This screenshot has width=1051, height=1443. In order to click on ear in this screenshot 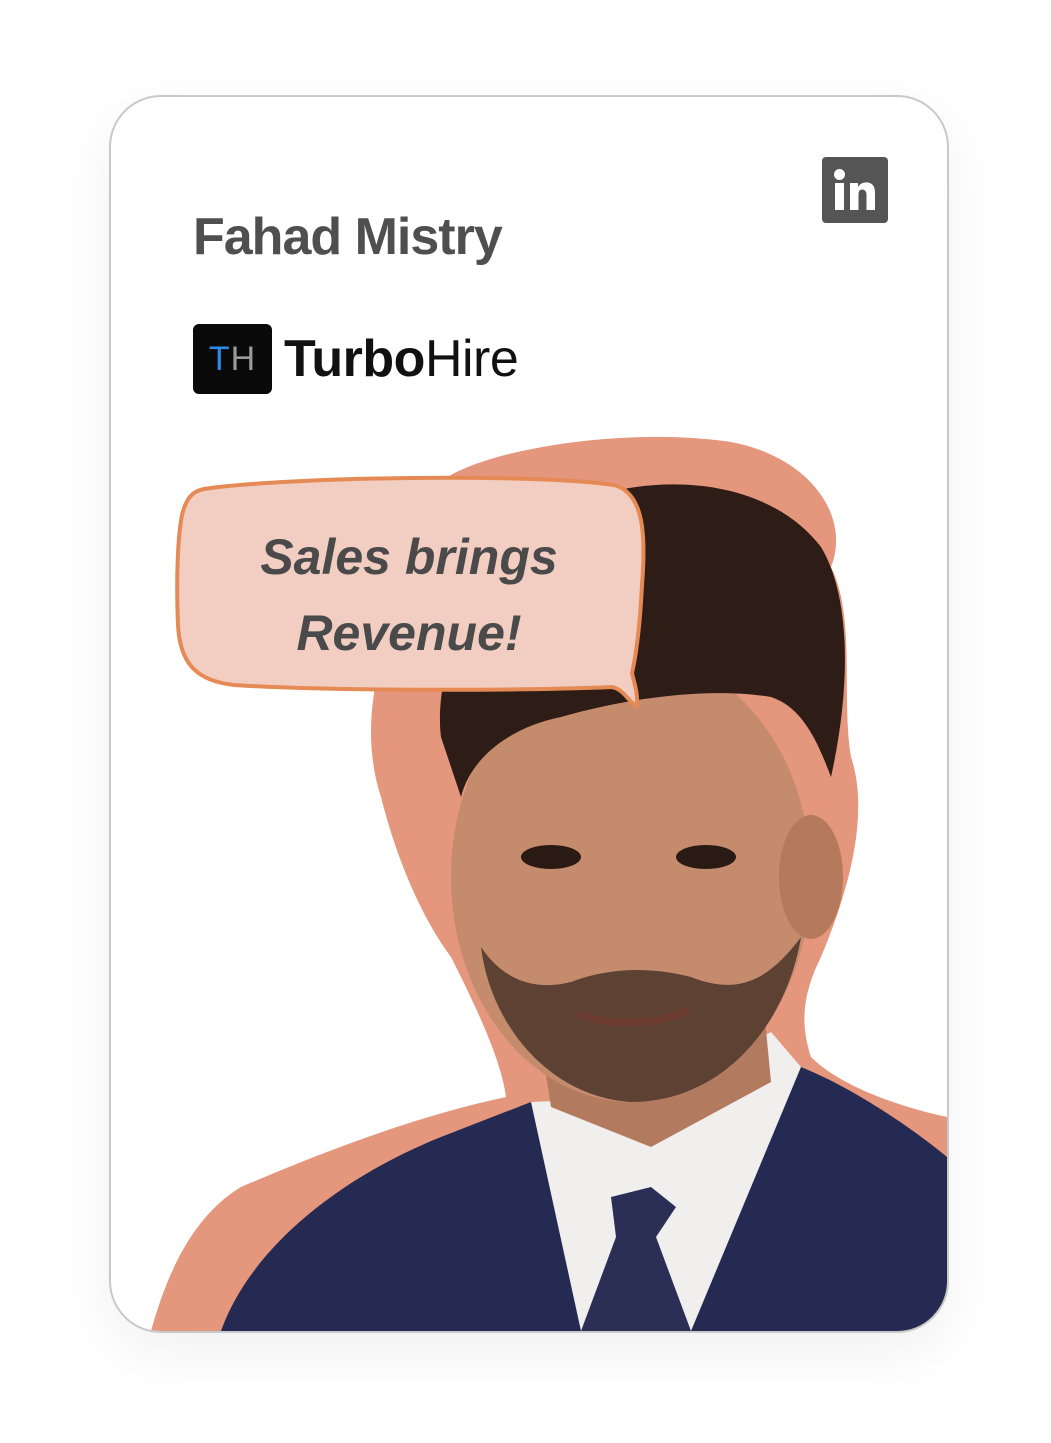, I will do `click(811, 877)`.